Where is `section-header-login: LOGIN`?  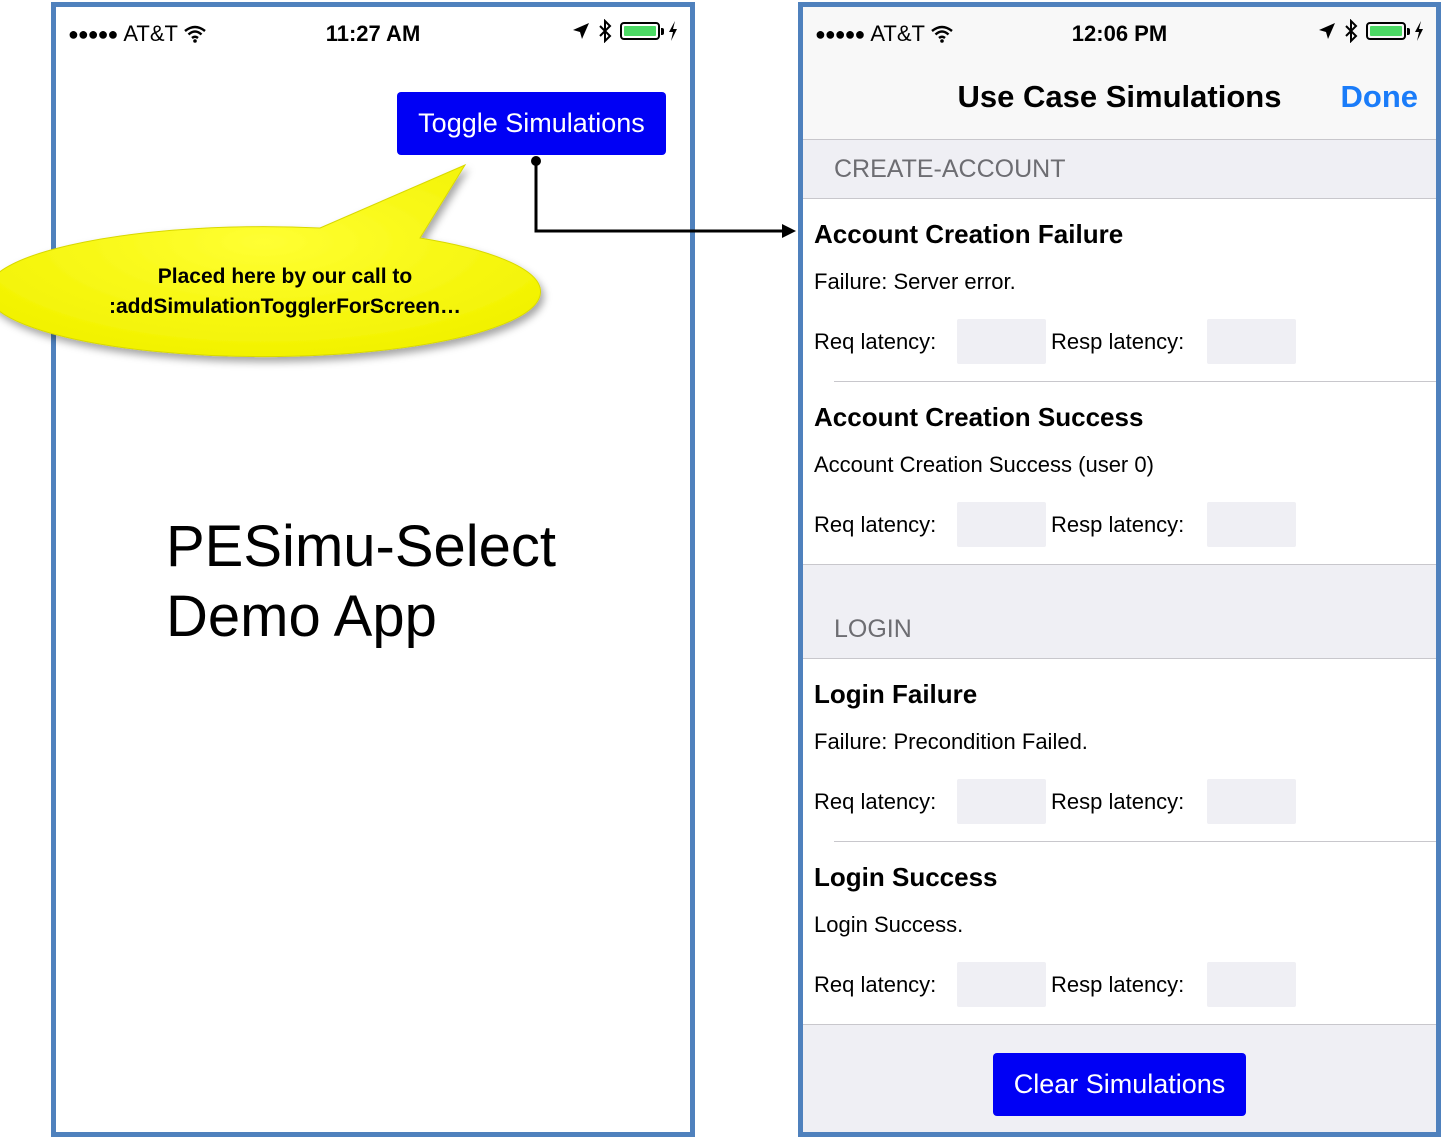
section-header-login: LOGIN is located at coordinates (1119, 611).